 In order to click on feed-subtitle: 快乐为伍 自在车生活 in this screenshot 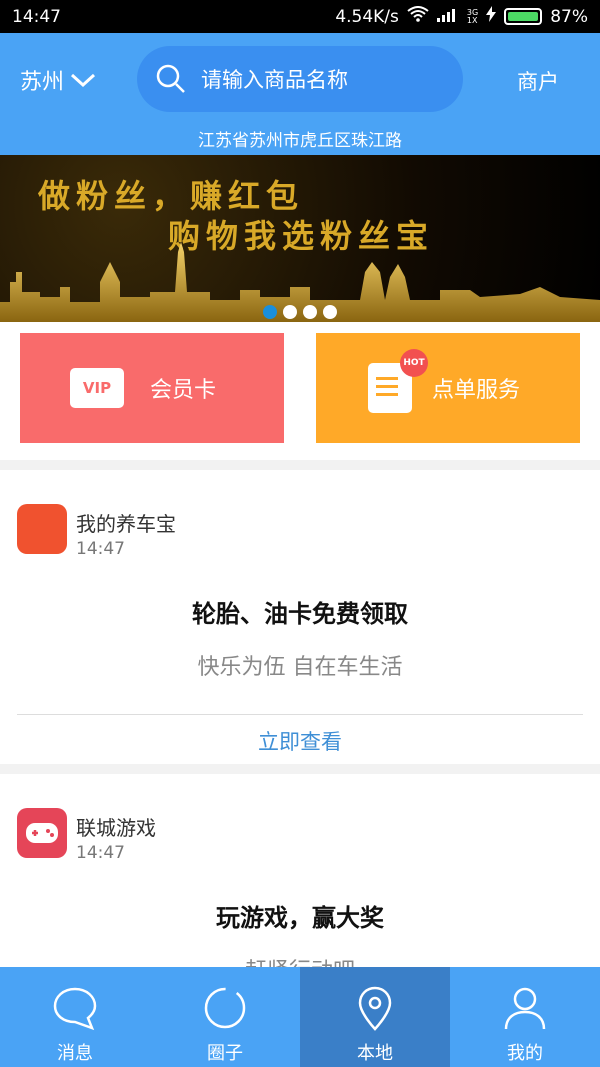, I will do `click(300, 667)`.